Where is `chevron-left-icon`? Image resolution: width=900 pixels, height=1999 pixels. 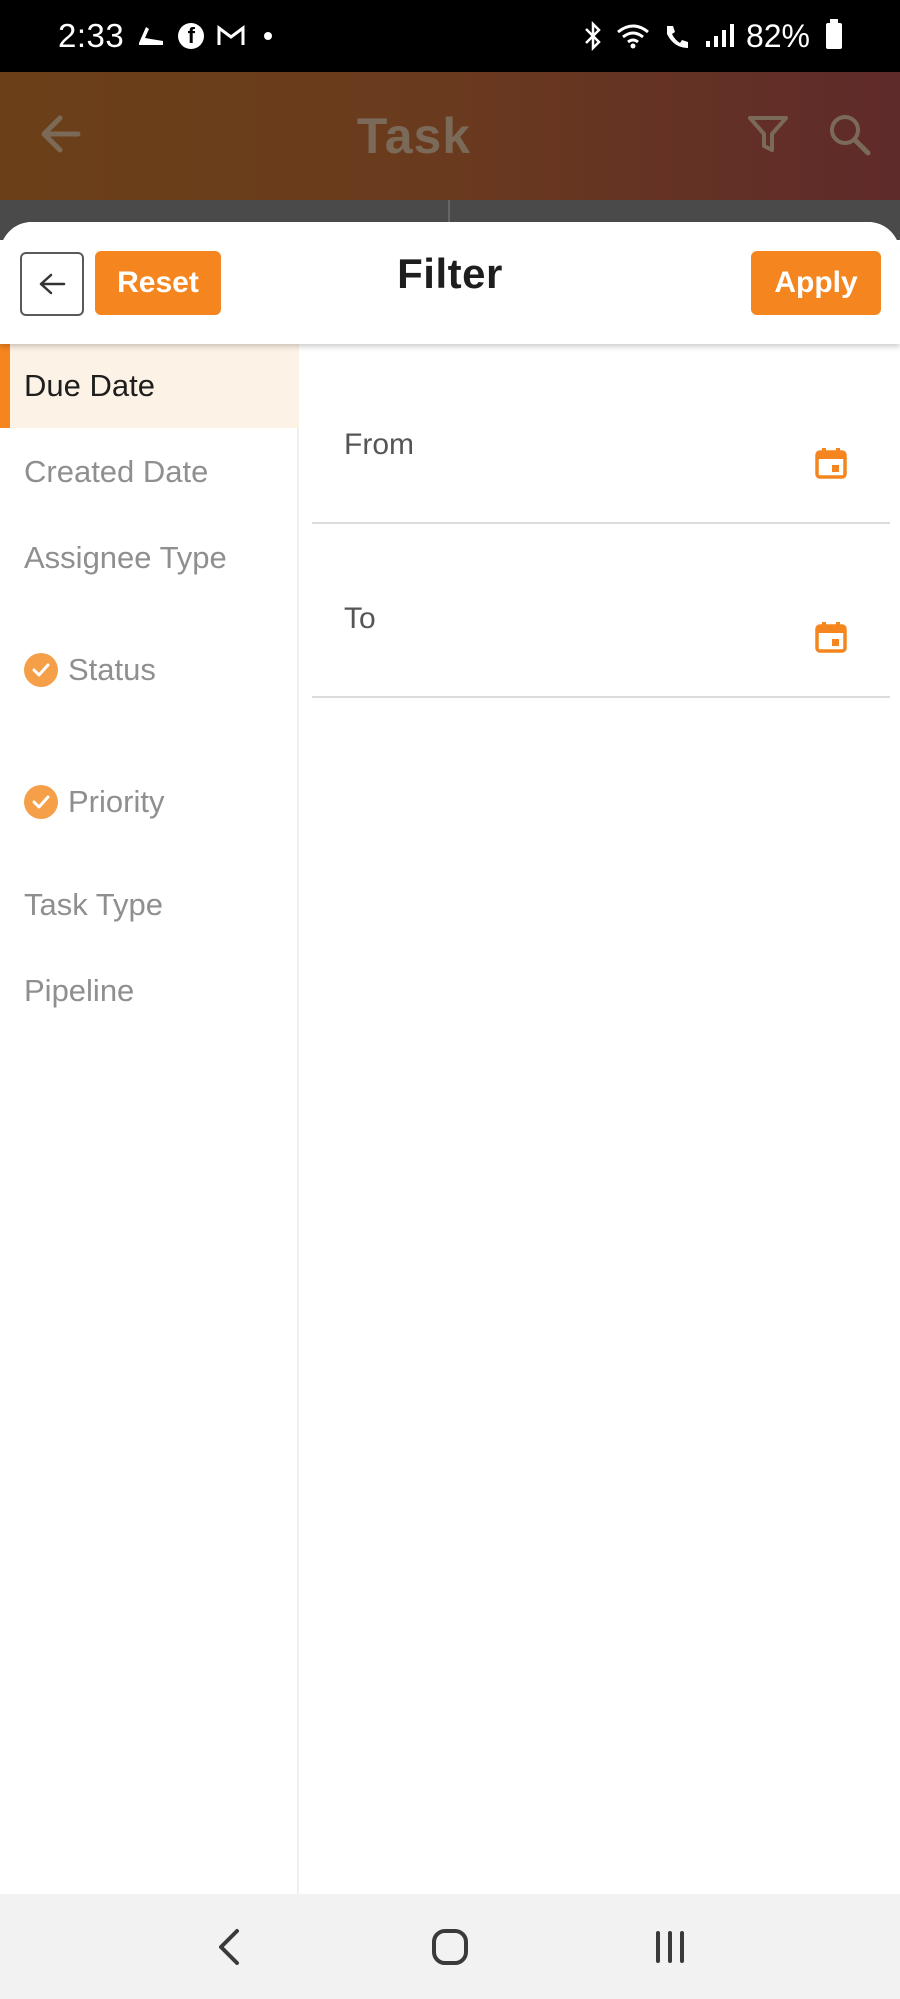 chevron-left-icon is located at coordinates (229, 1946).